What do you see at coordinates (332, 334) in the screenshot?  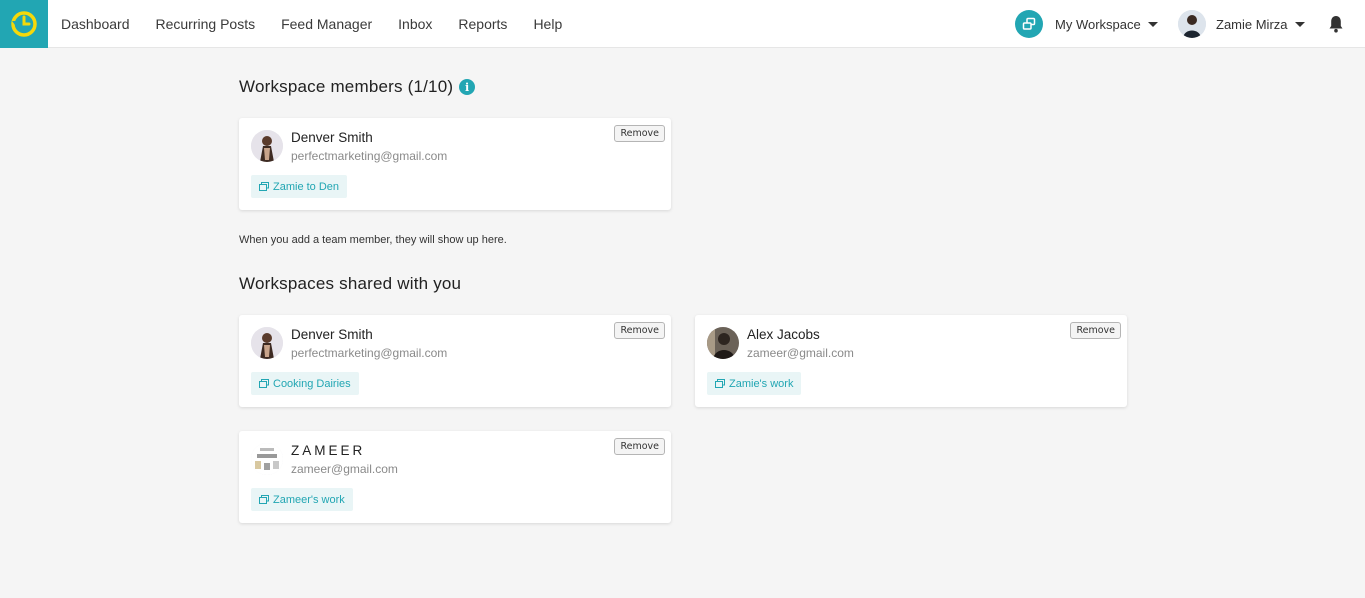 I see `shared-owner-name: Denver Smith` at bounding box center [332, 334].